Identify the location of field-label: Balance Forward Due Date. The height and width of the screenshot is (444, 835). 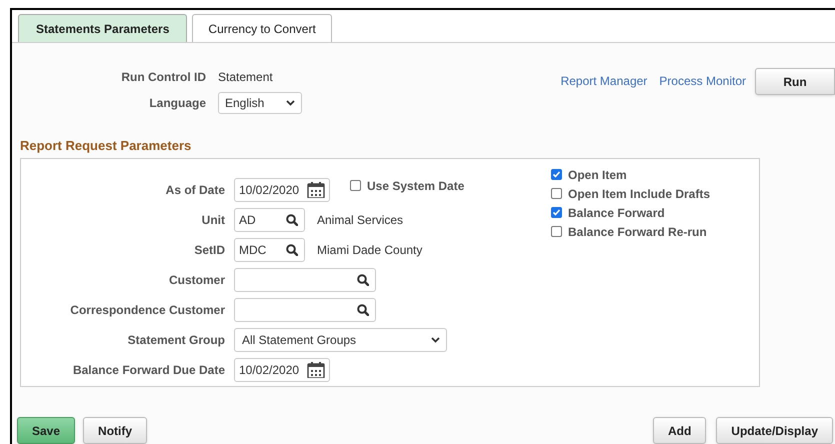
(149, 370).